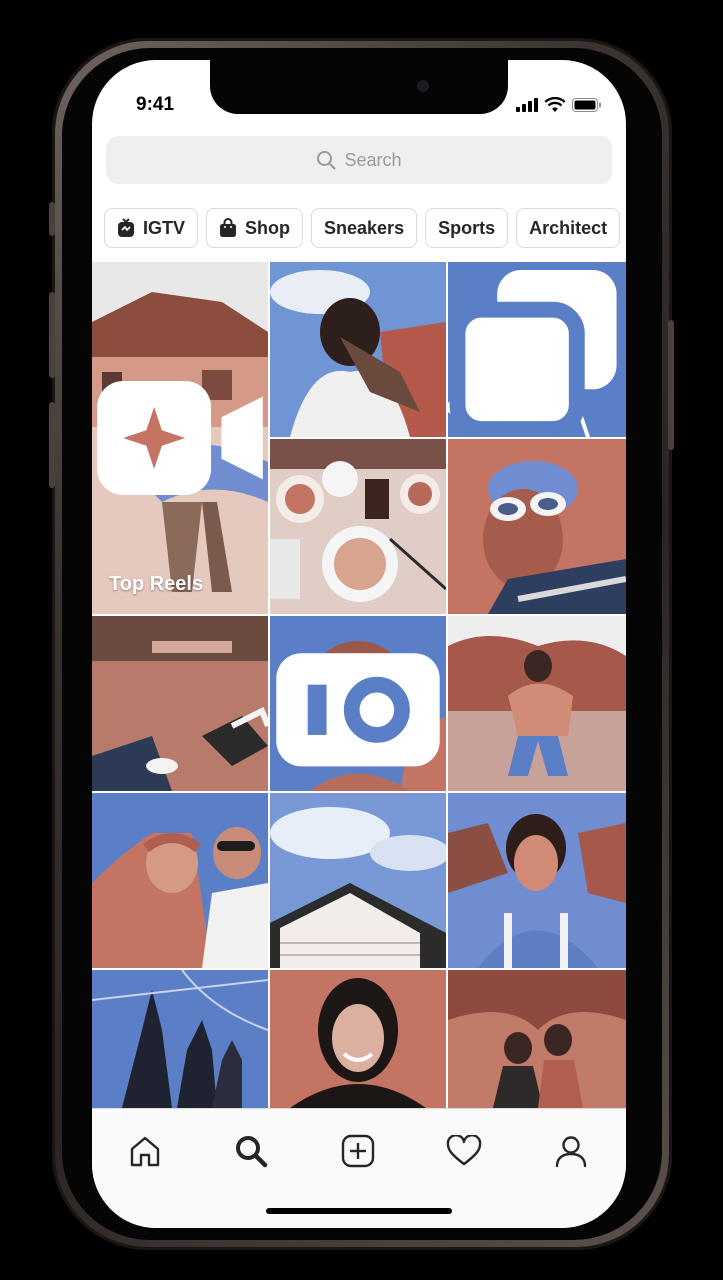 This screenshot has width=723, height=1280. I want to click on food-table-image, so click(358, 526).